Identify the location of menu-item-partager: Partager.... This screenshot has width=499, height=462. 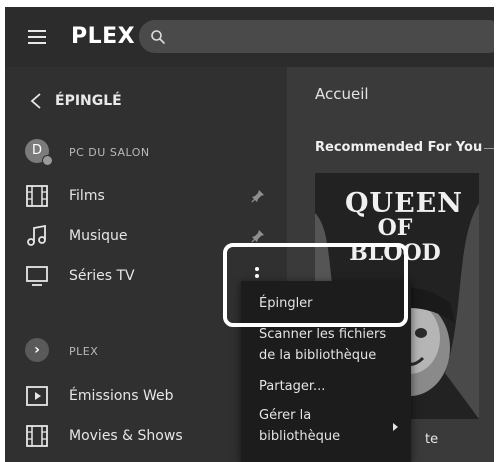
(292, 386).